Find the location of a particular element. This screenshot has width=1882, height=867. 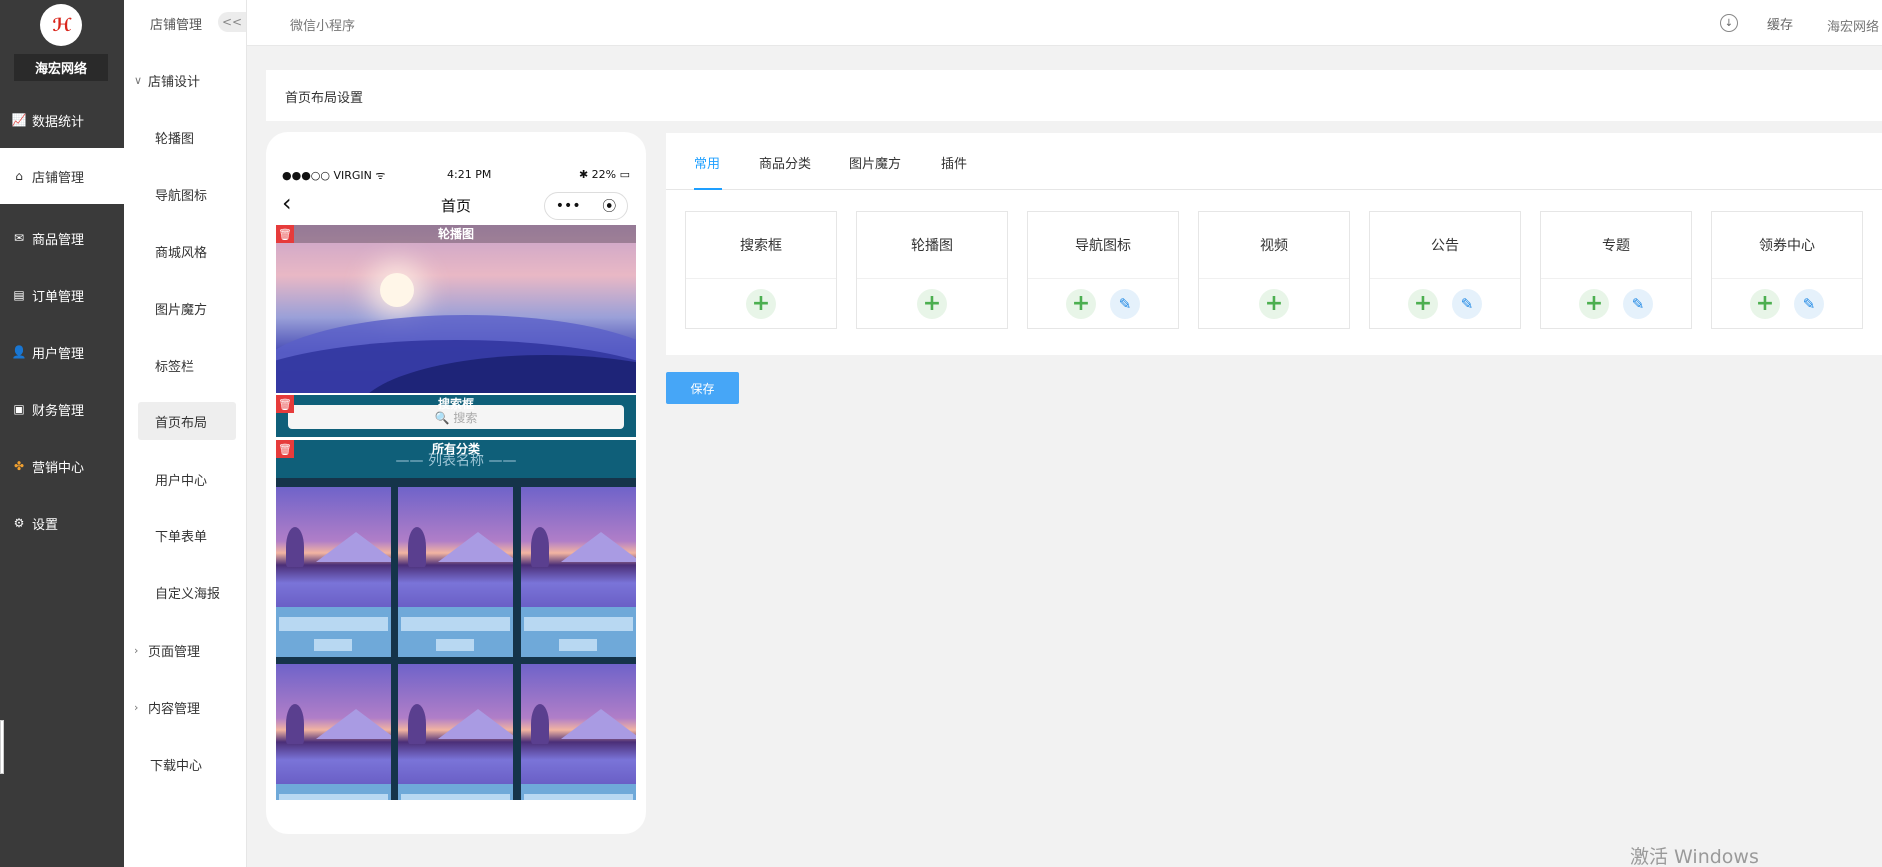

subnav-item-download: 下载中心 is located at coordinates (176, 764).